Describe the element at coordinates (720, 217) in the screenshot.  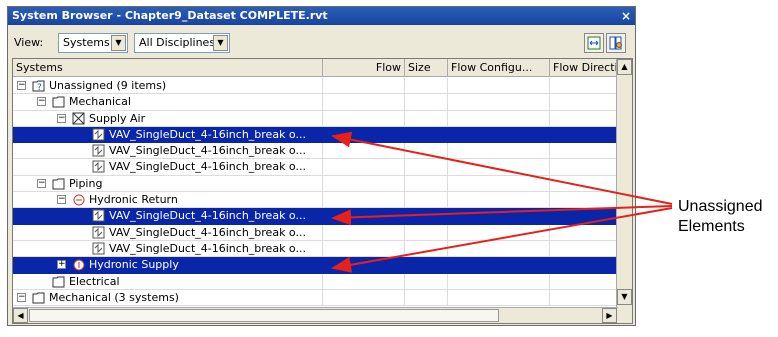
I see `unassigned-elements-callout: Unassigned Elements` at that location.